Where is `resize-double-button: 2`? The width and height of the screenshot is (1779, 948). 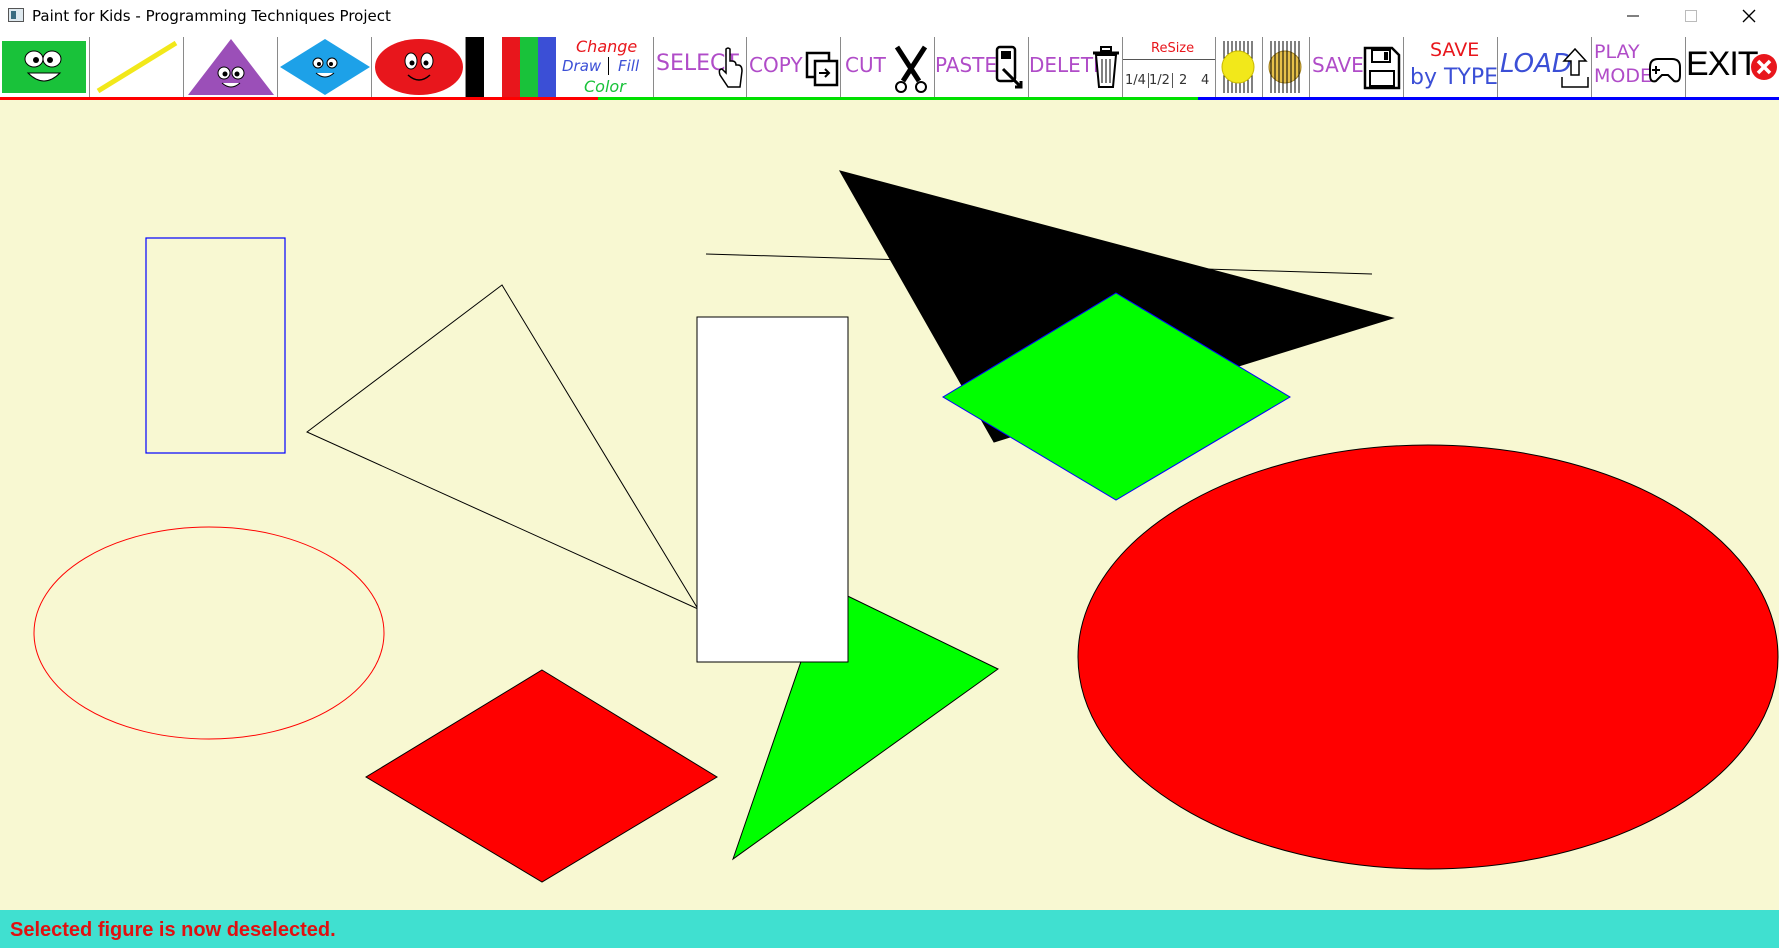 resize-double-button: 2 is located at coordinates (1183, 80).